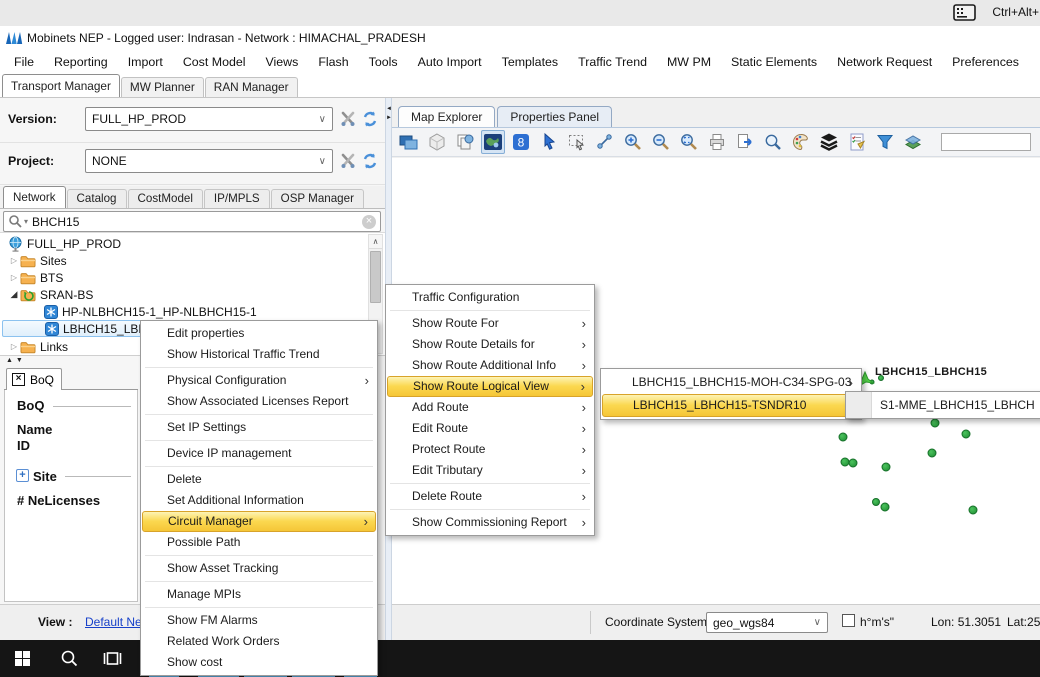 The width and height of the screenshot is (1040, 677). Describe the element at coordinates (34, 379) in the screenshot. I see `boq-tab: × BoQ` at that location.